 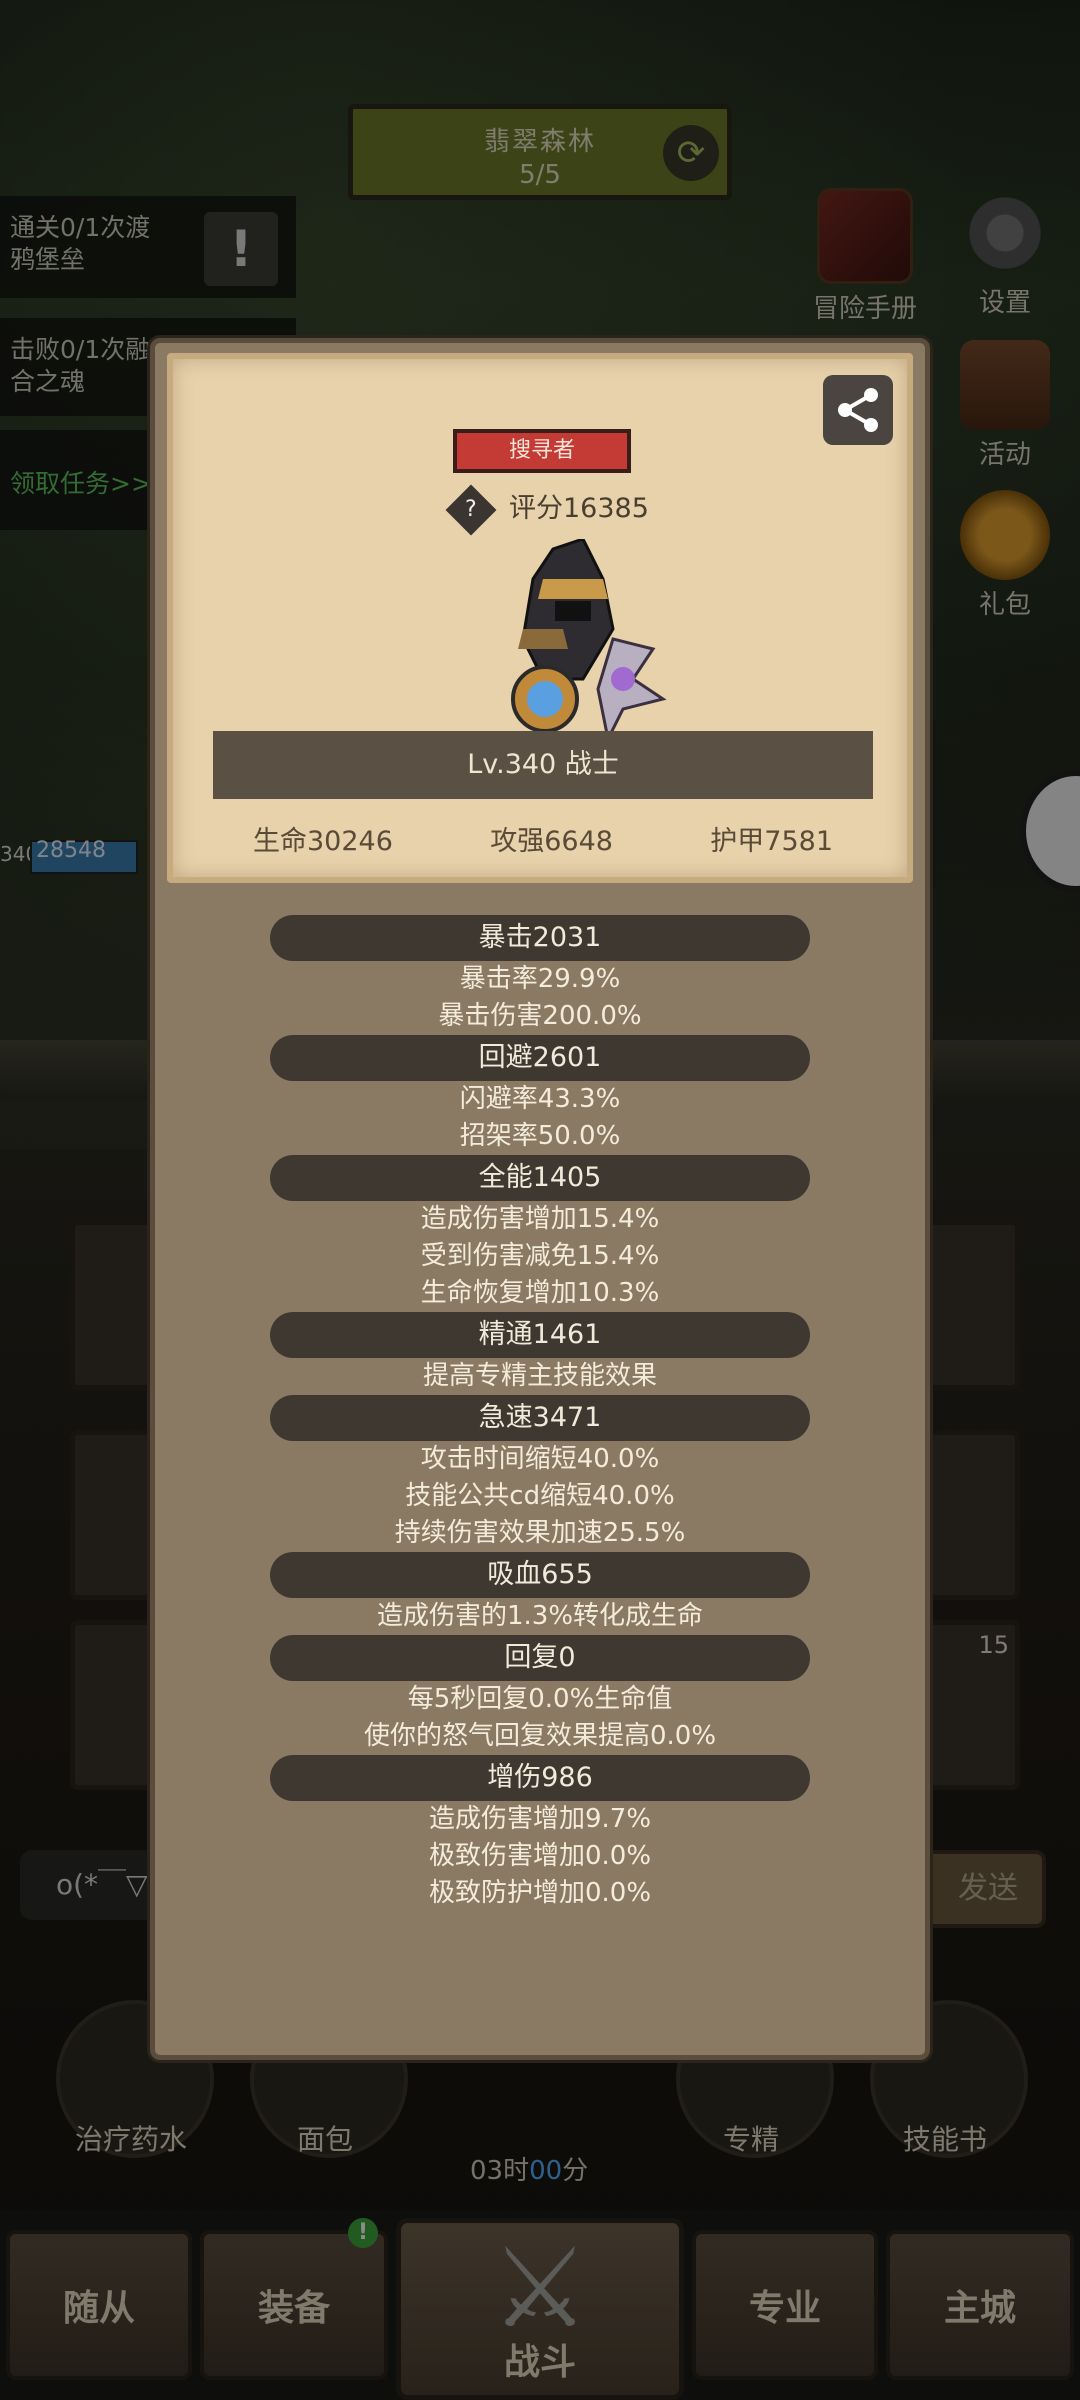 What do you see at coordinates (540, 1418) in the screenshot?
I see `stat-header: 急速3471` at bounding box center [540, 1418].